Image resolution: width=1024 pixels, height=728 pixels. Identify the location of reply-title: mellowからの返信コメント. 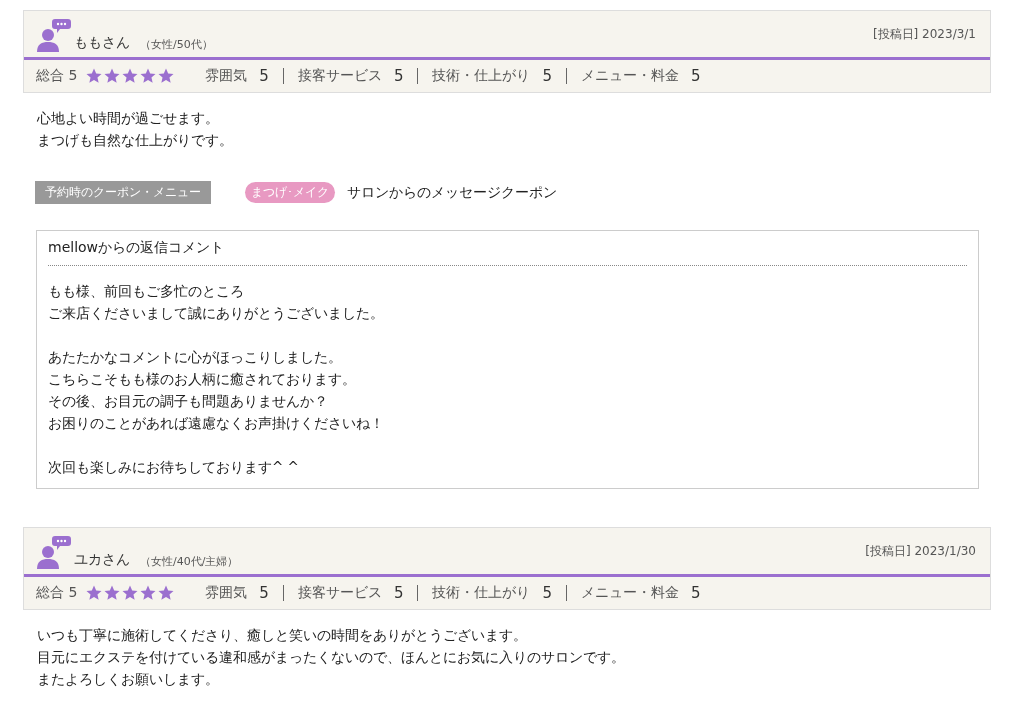
(507, 251).